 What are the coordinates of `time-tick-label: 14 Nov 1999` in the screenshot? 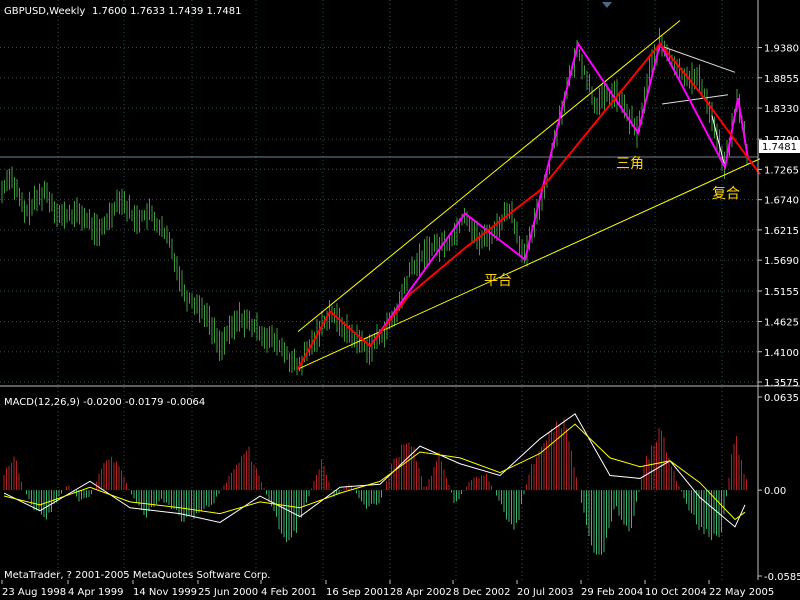 It's located at (165, 592).